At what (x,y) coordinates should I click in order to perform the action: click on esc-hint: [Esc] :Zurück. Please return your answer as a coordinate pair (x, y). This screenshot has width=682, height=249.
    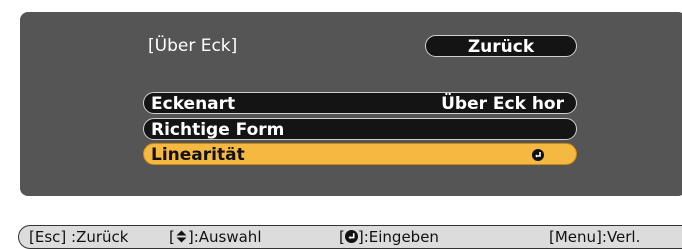
    Looking at the image, I should click on (79, 237).